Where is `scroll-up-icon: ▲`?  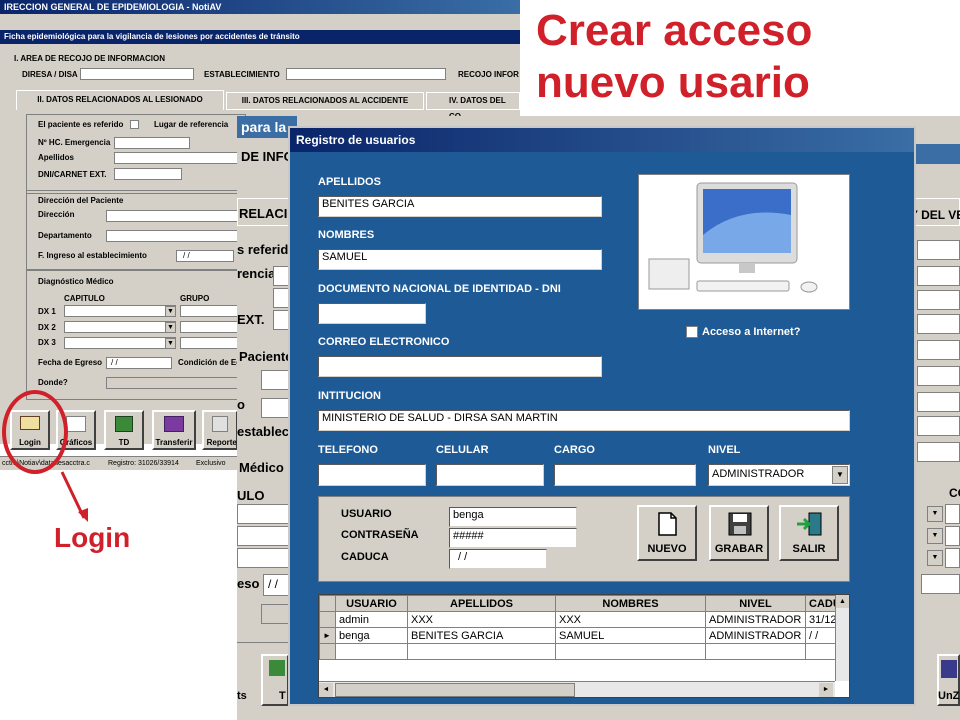
scroll-up-icon: ▲ is located at coordinates (842, 601).